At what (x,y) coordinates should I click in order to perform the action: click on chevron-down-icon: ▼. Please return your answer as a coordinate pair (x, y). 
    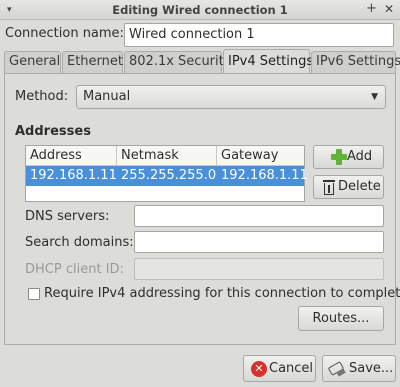
    Looking at the image, I should click on (374, 97).